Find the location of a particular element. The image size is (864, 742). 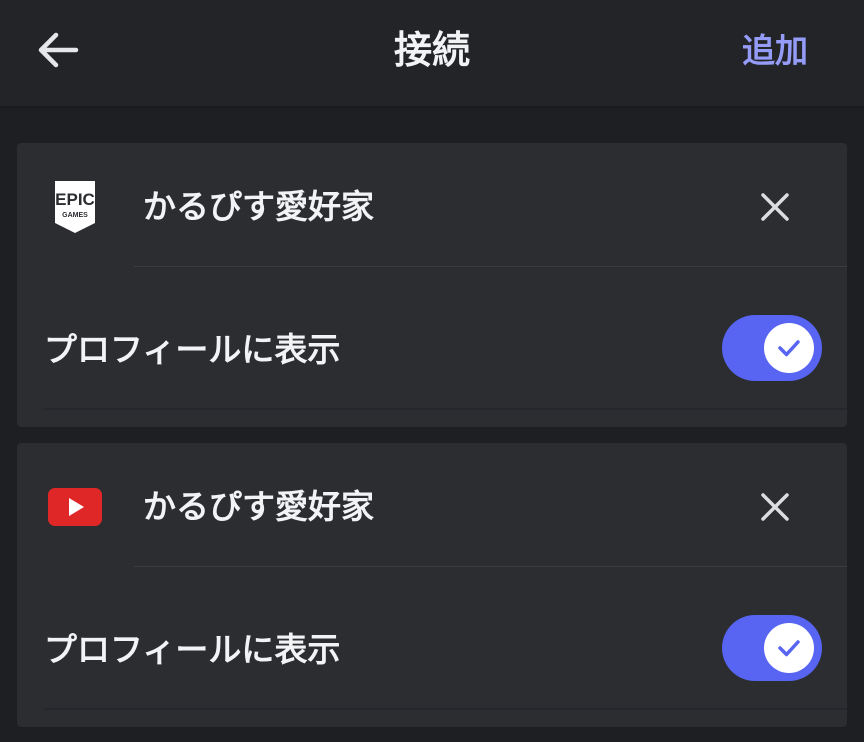

back-button is located at coordinates (58, 50).